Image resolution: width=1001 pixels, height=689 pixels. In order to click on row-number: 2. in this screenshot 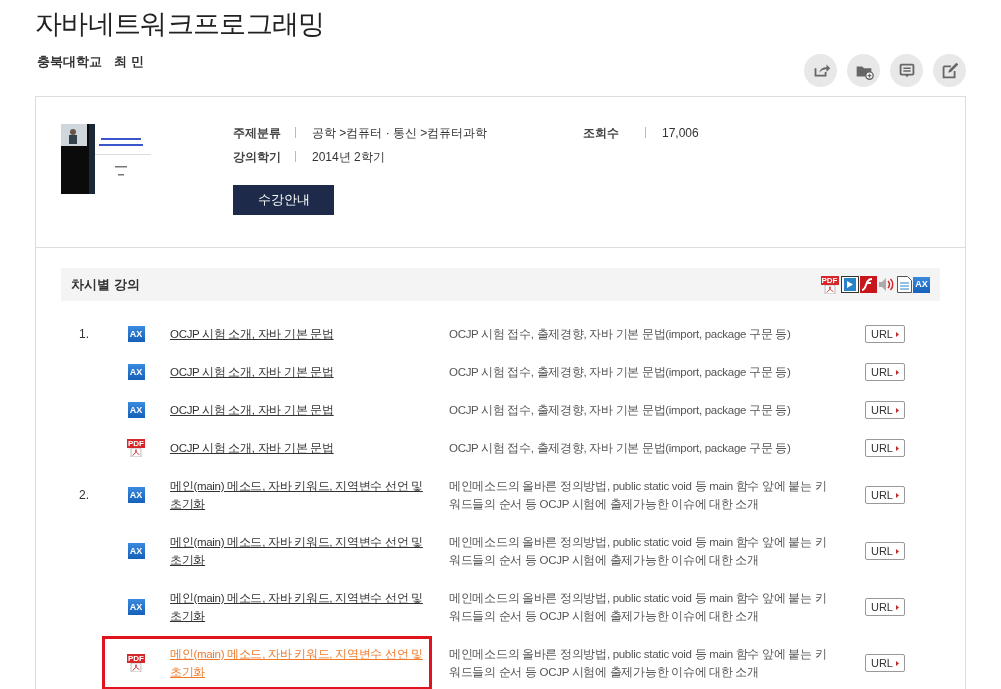, I will do `click(84, 495)`.